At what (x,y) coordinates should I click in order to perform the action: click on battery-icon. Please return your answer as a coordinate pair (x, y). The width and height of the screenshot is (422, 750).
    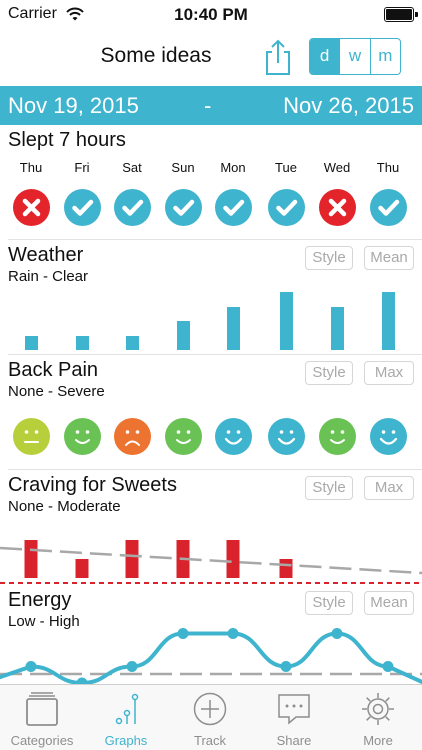
    Looking at the image, I should click on (401, 14).